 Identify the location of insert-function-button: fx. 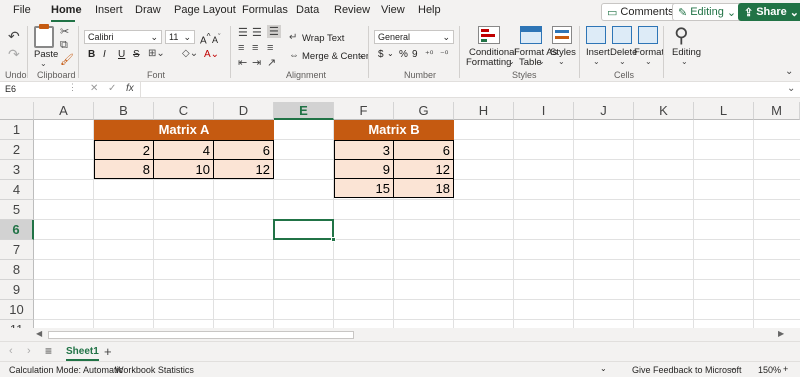
(130, 88).